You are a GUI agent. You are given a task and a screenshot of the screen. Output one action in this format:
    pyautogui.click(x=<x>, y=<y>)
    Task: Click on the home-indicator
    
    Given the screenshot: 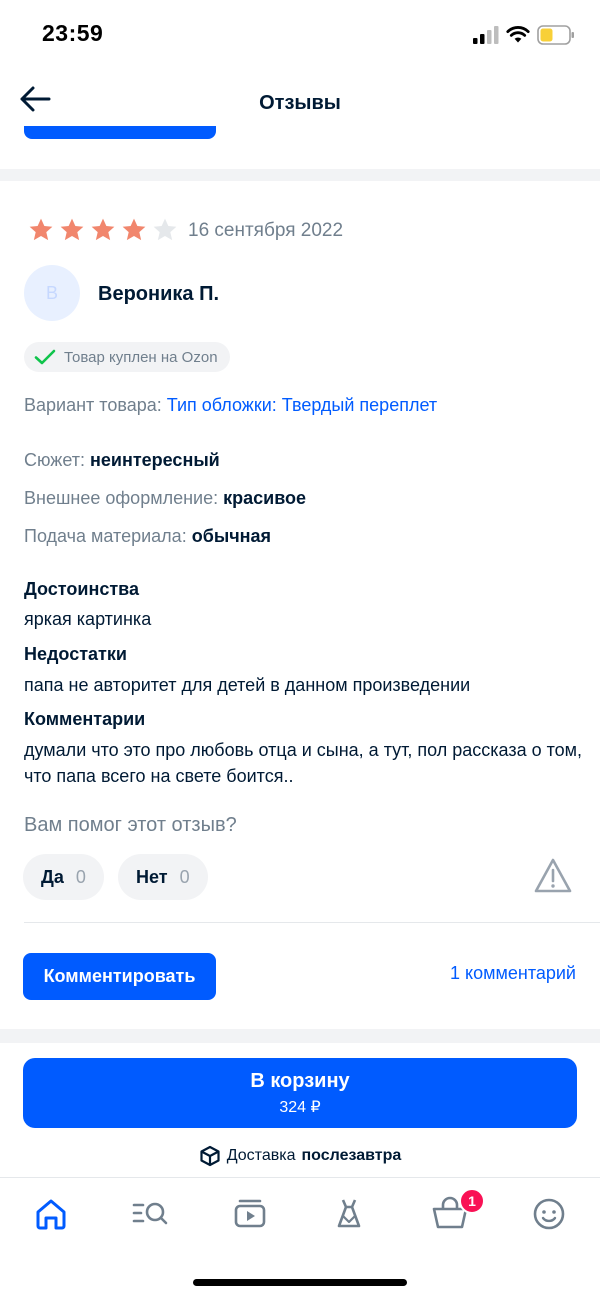 What is the action you would take?
    pyautogui.click(x=300, y=1282)
    